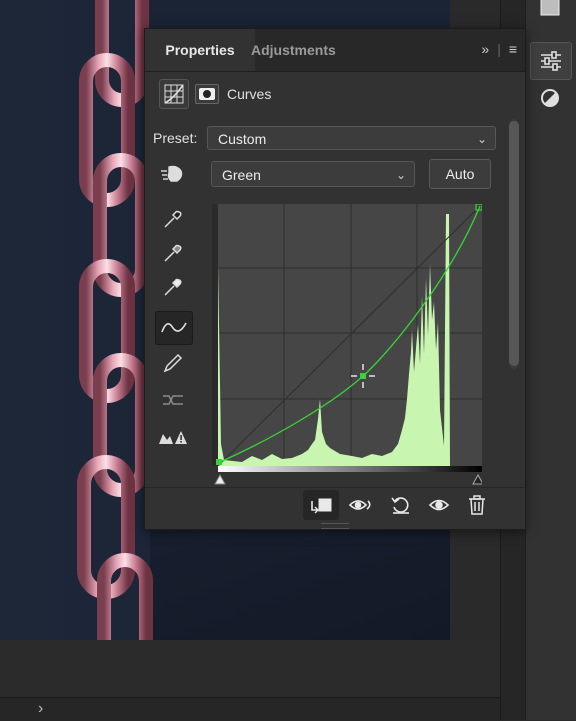  I want to click on right-panel-dock, so click(550, 360).